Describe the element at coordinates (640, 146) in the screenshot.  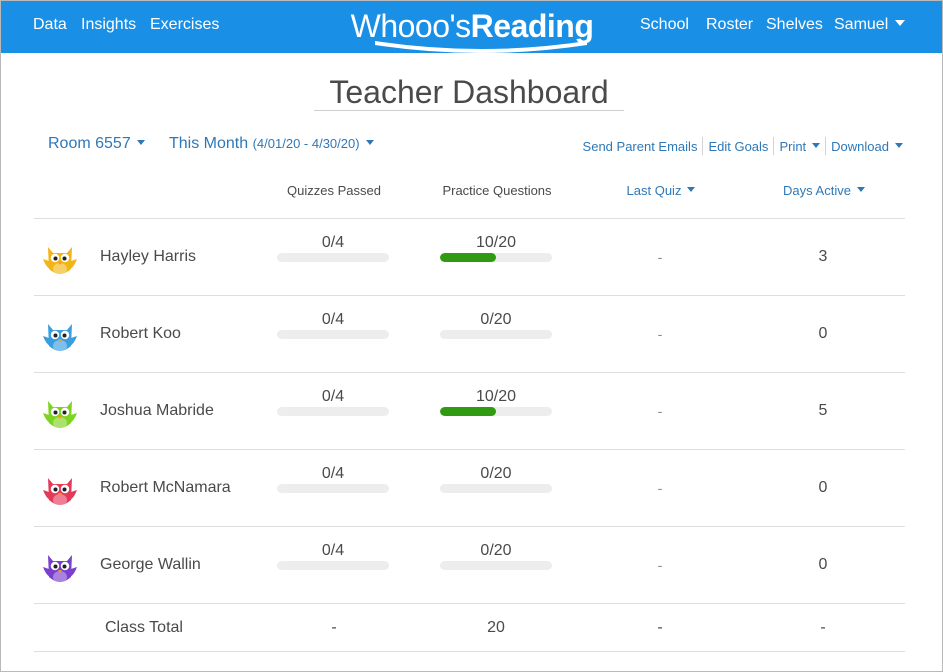
I see `send-parent-emails-link: Send Parent Emails` at that location.